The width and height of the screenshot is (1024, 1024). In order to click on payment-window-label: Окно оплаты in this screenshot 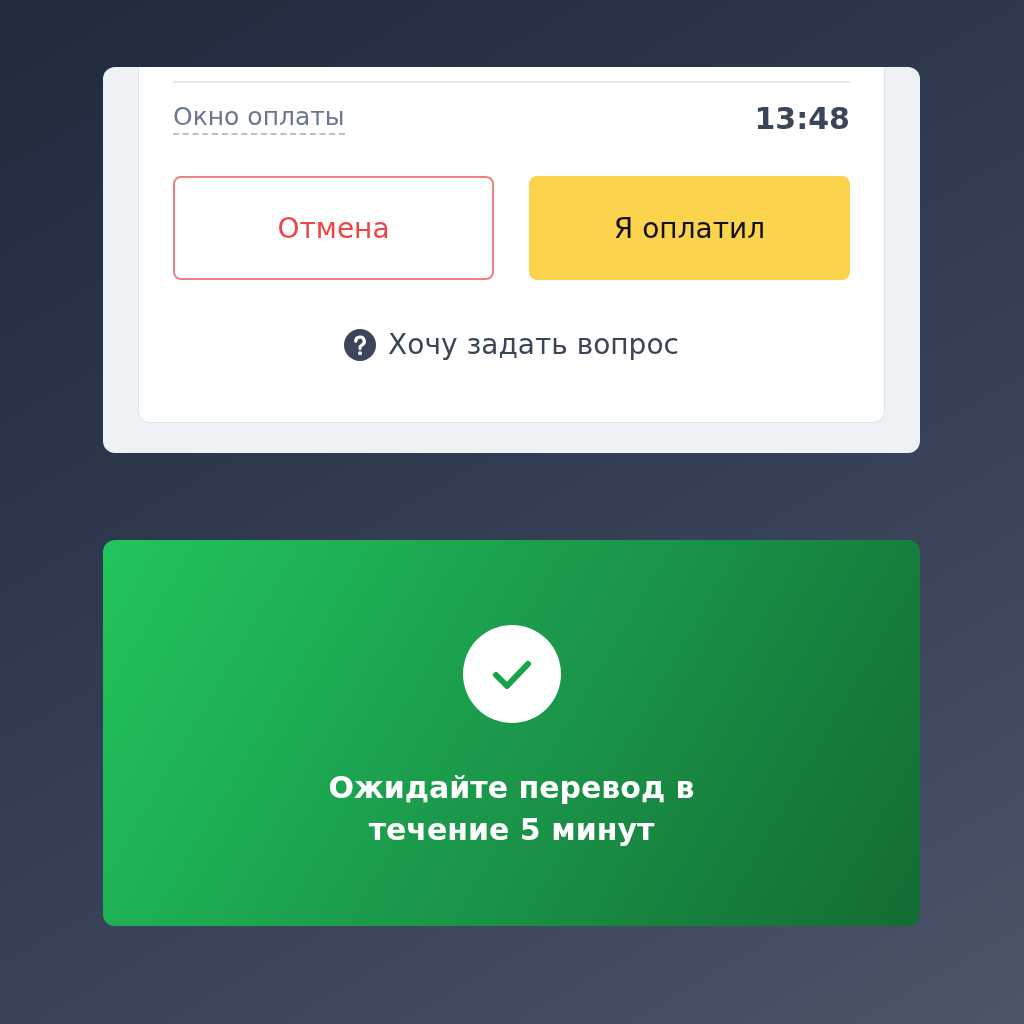, I will do `click(259, 118)`.